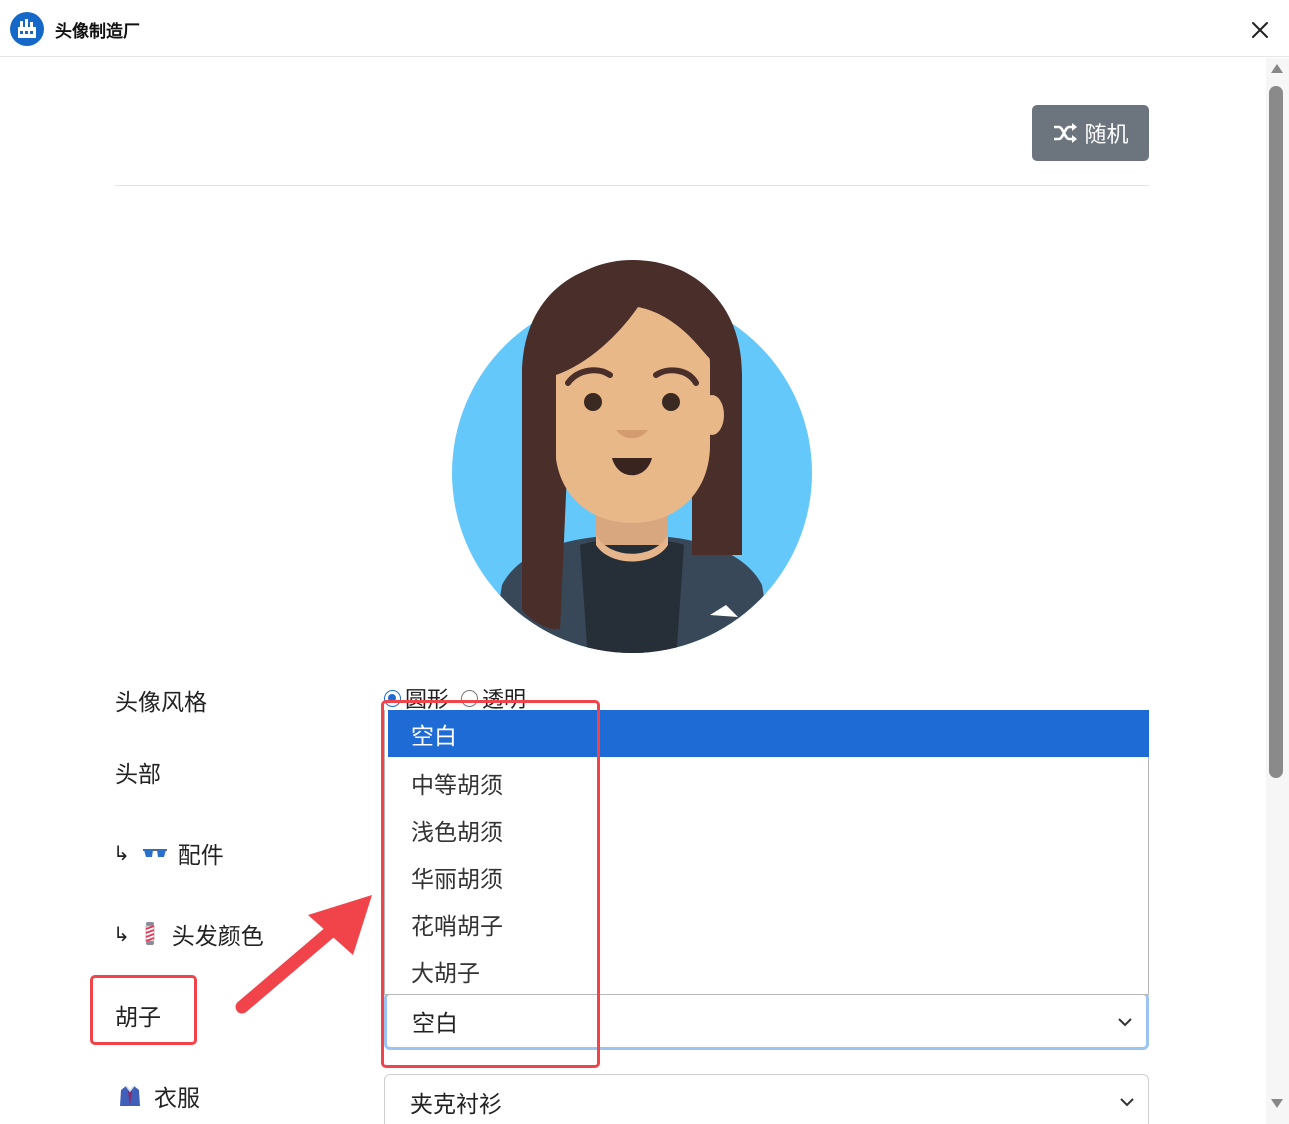 The image size is (1289, 1124). Describe the element at coordinates (200, 856) in the screenshot. I see `accessory-label: 配件` at that location.